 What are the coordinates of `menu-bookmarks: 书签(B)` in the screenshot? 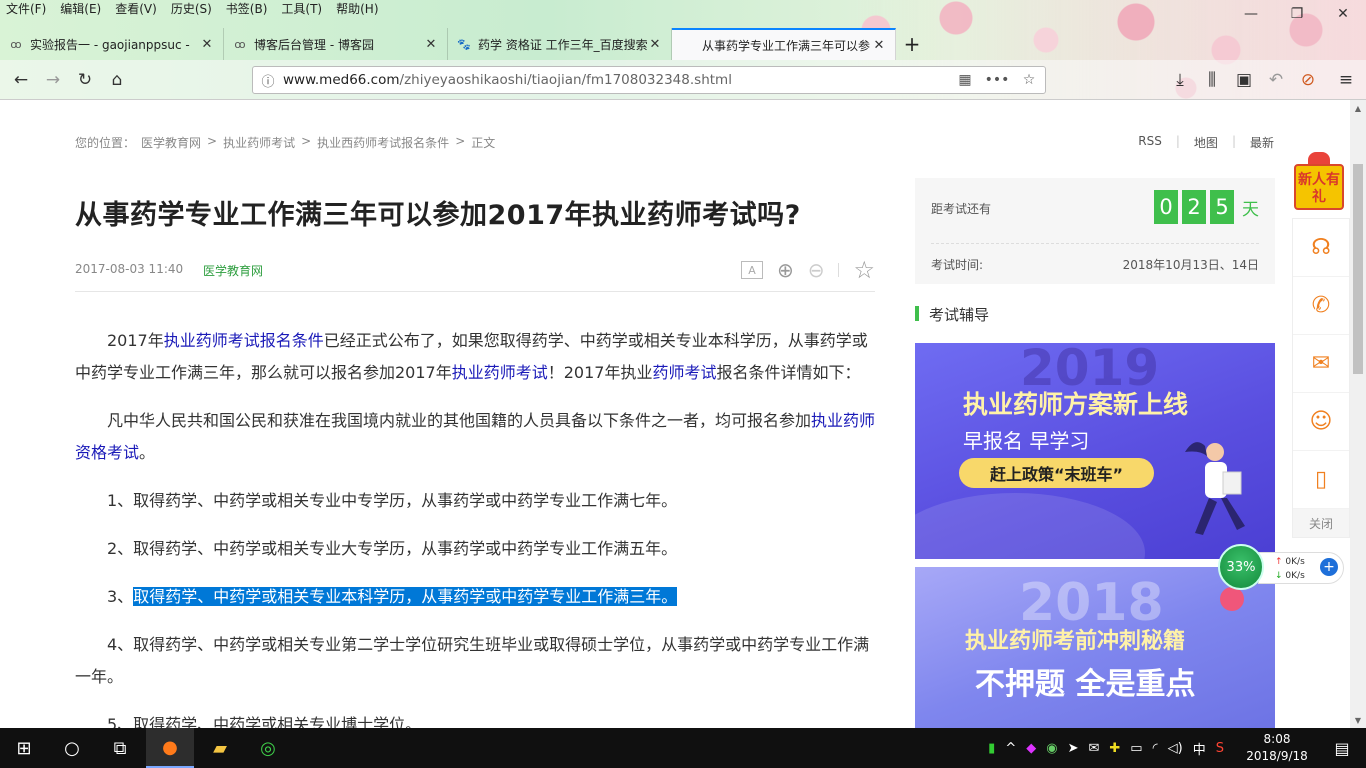 It's located at (247, 9).